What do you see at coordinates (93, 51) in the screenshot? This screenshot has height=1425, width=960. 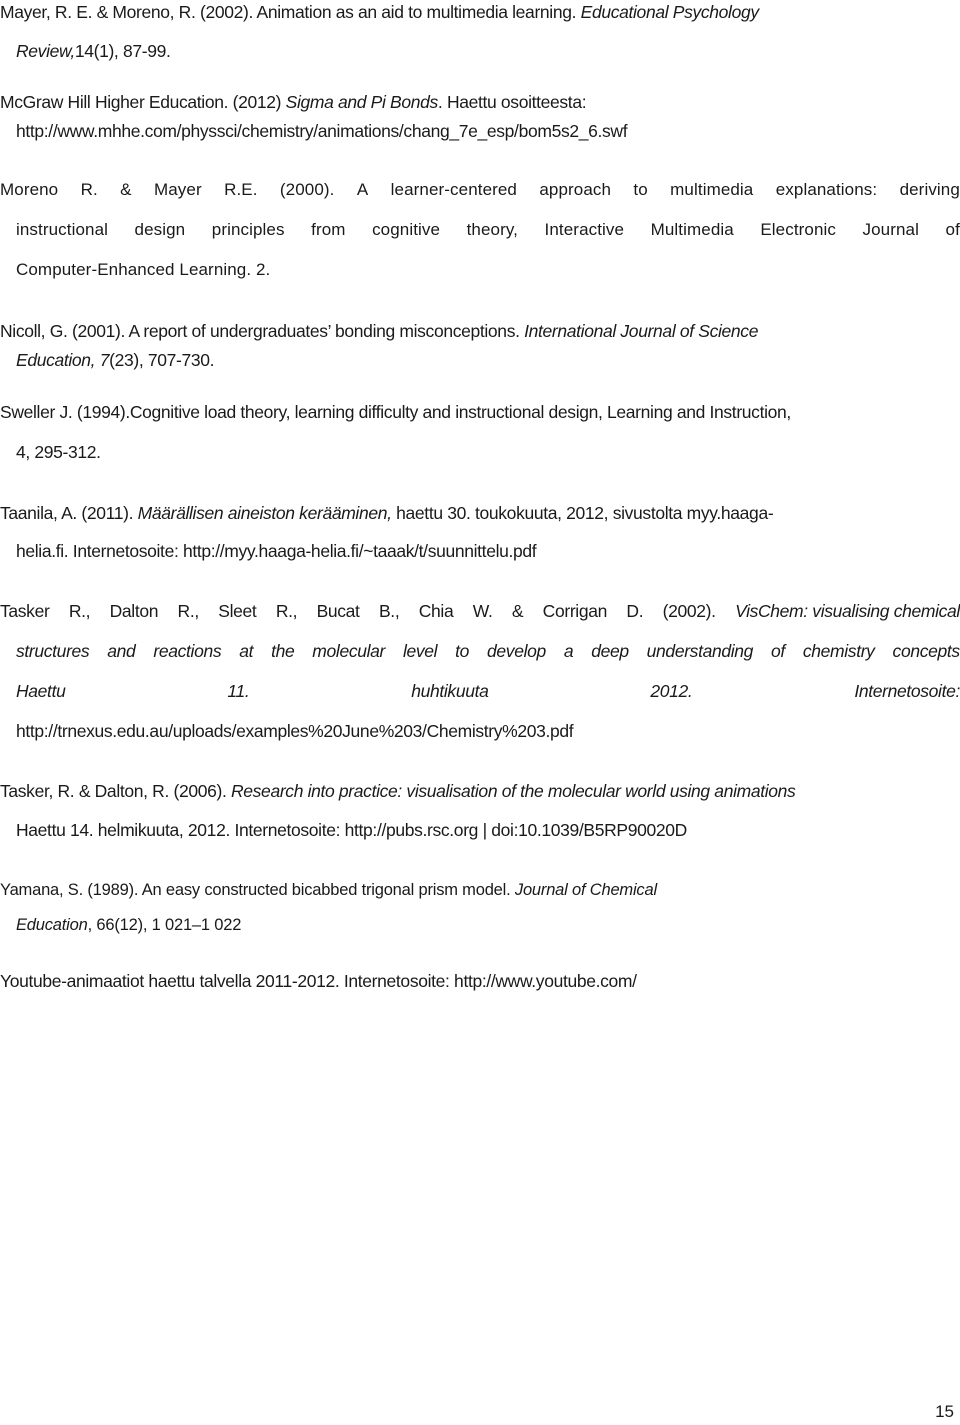 I see `reference-mayer-moreno-2002-line-2: Review,14(1), 87-99.` at bounding box center [93, 51].